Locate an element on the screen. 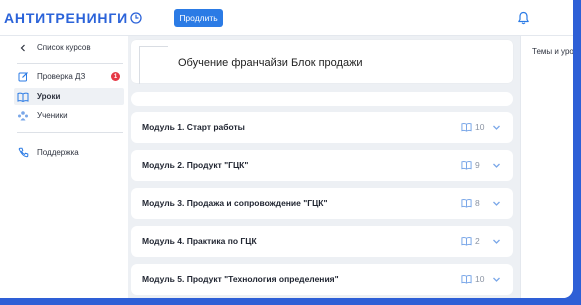 This screenshot has height=305, width=581. back-to-courses-link: Список курсов is located at coordinates (69, 47).